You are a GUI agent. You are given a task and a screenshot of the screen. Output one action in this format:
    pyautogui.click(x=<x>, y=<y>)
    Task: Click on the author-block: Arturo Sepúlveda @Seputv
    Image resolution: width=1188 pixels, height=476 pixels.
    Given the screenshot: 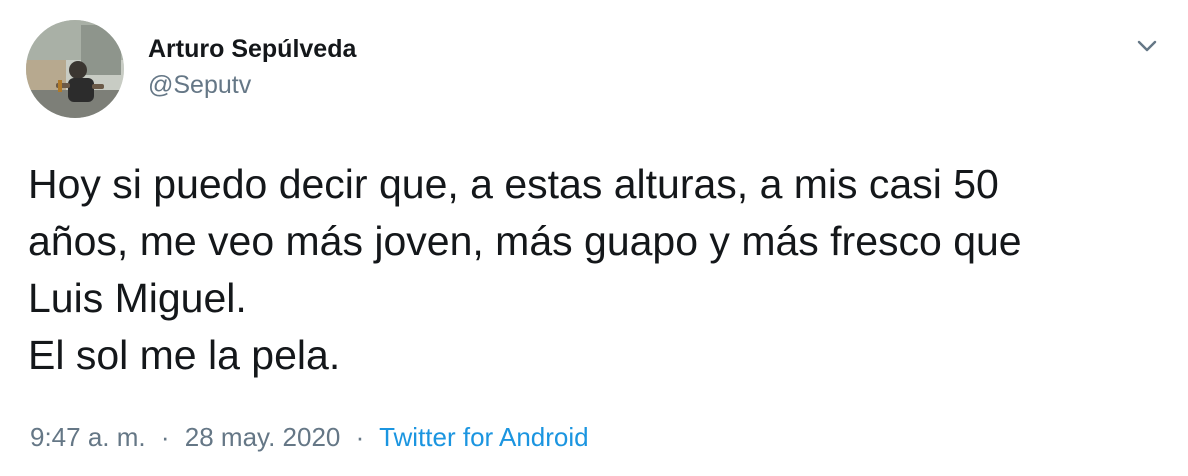 What is the action you would take?
    pyautogui.click(x=252, y=67)
    